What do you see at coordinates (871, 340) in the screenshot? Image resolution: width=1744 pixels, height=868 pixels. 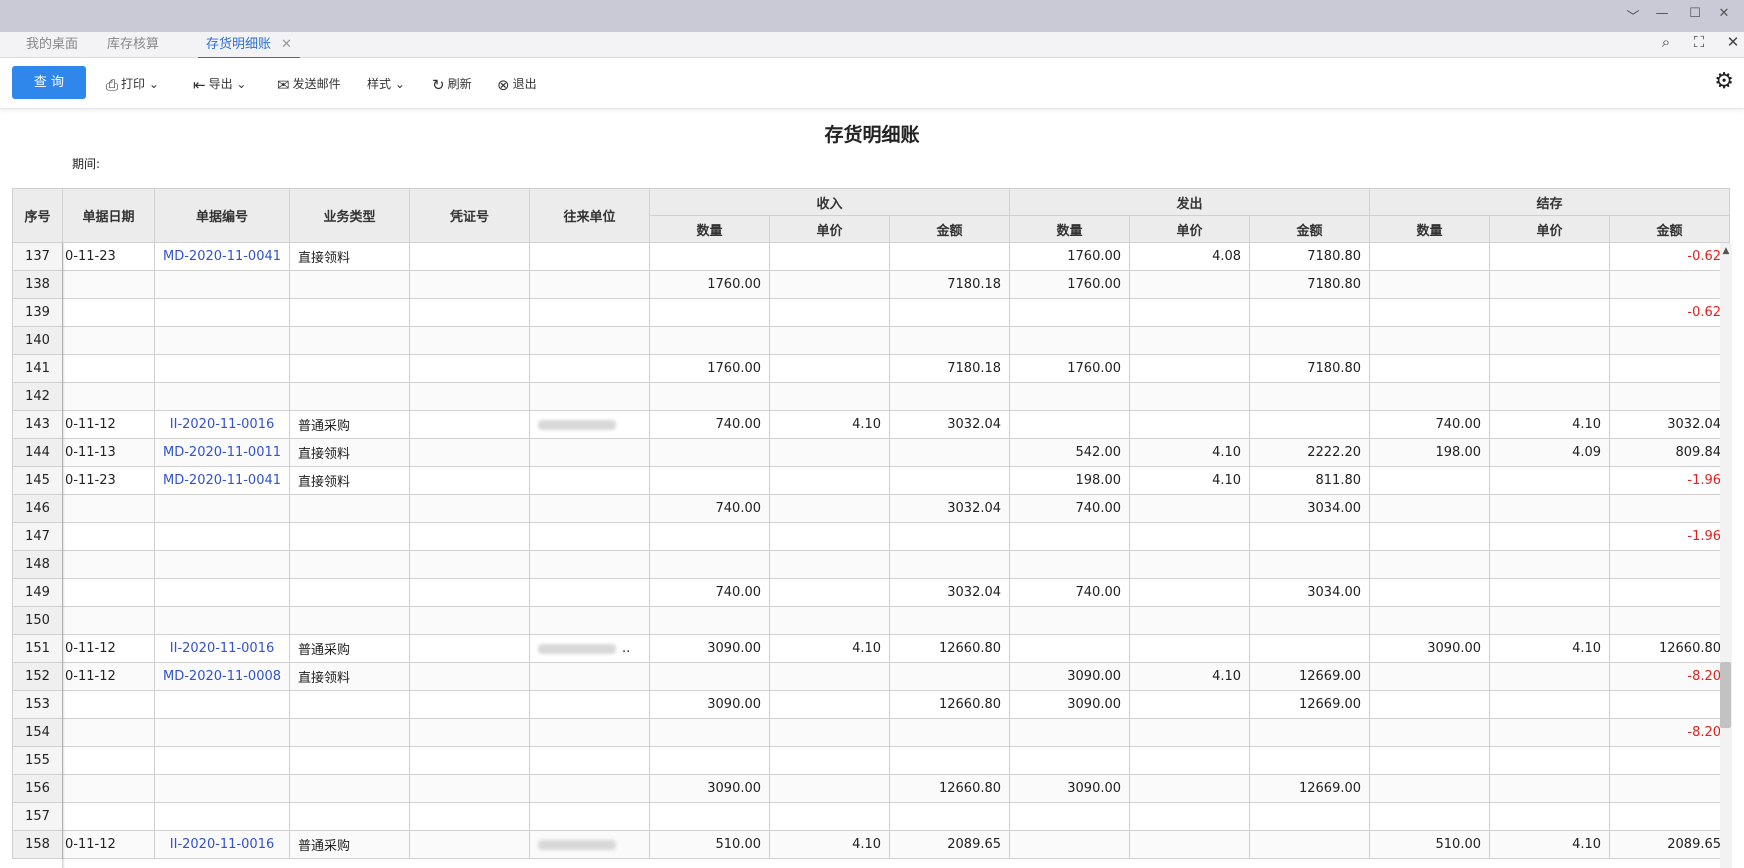 I see `table-row: 140` at bounding box center [871, 340].